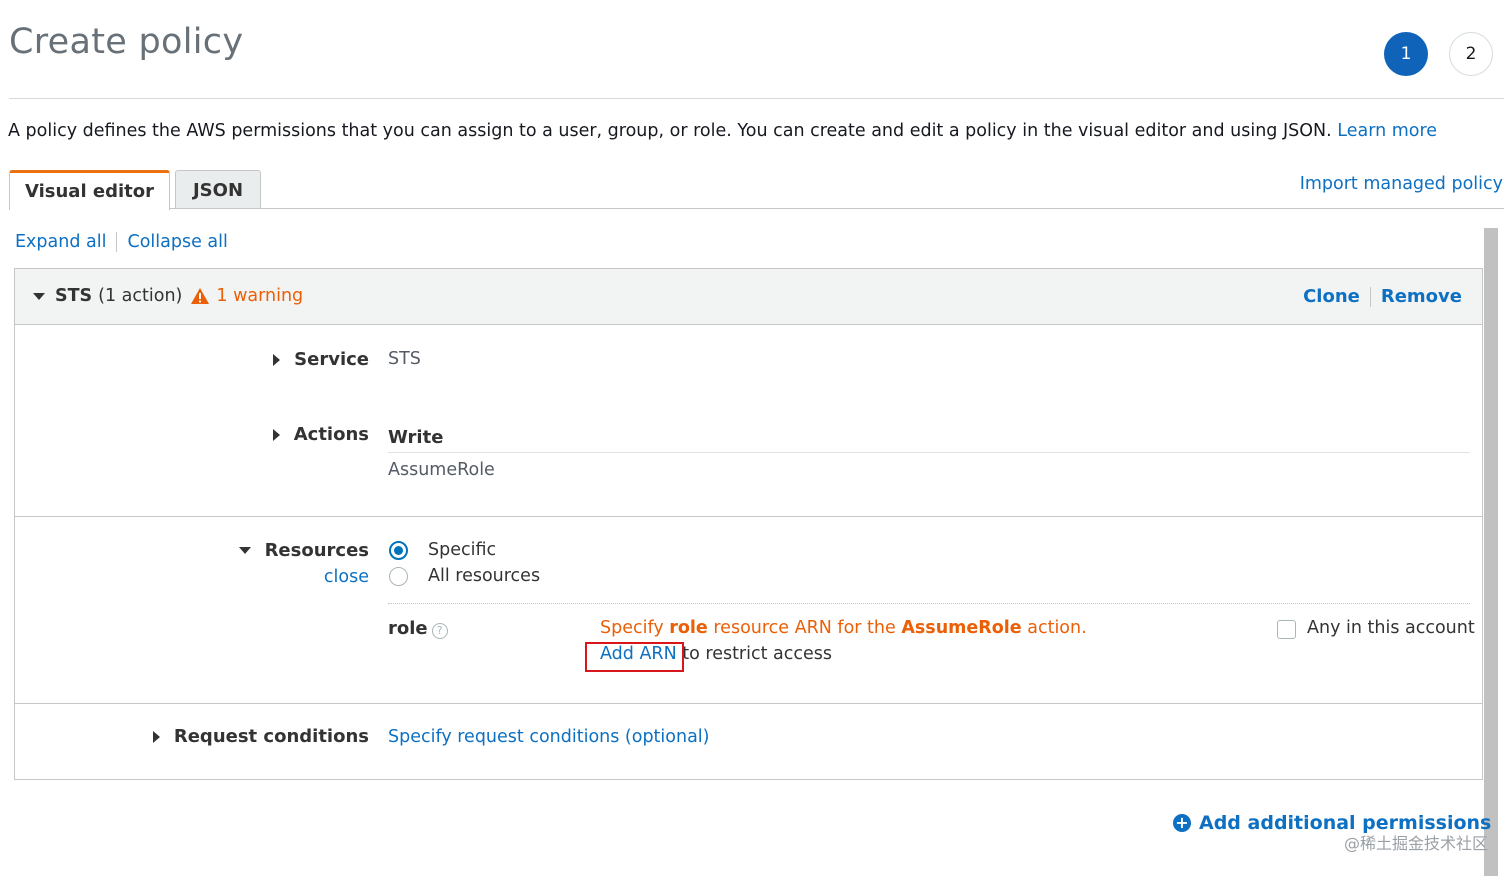 Image resolution: width=1512 pixels, height=876 pixels. I want to click on service-row-label: Service, so click(321, 359).